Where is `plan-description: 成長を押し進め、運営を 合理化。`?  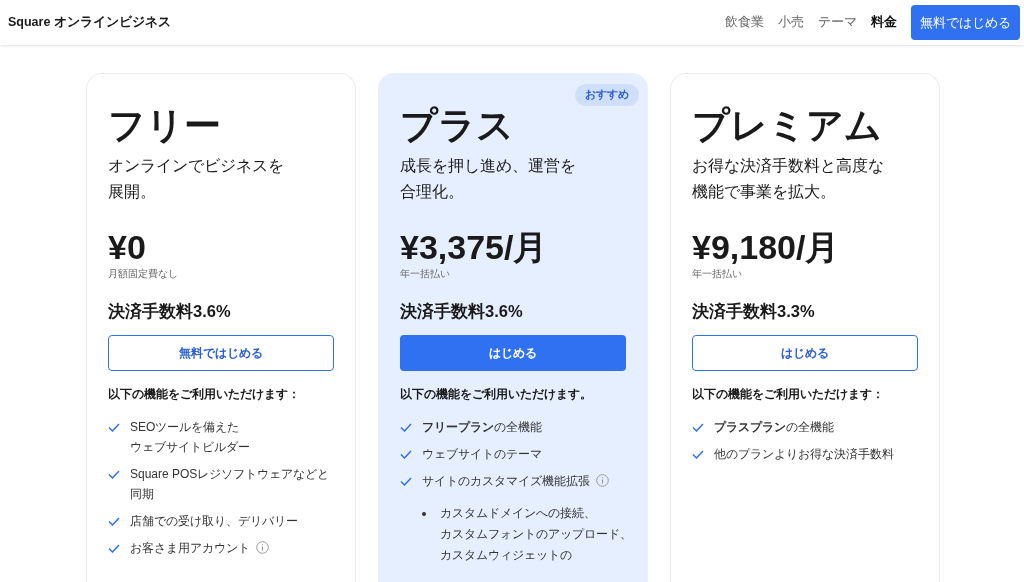 plan-description: 成長を押し進め、運営を 合理化。 is located at coordinates (488, 179).